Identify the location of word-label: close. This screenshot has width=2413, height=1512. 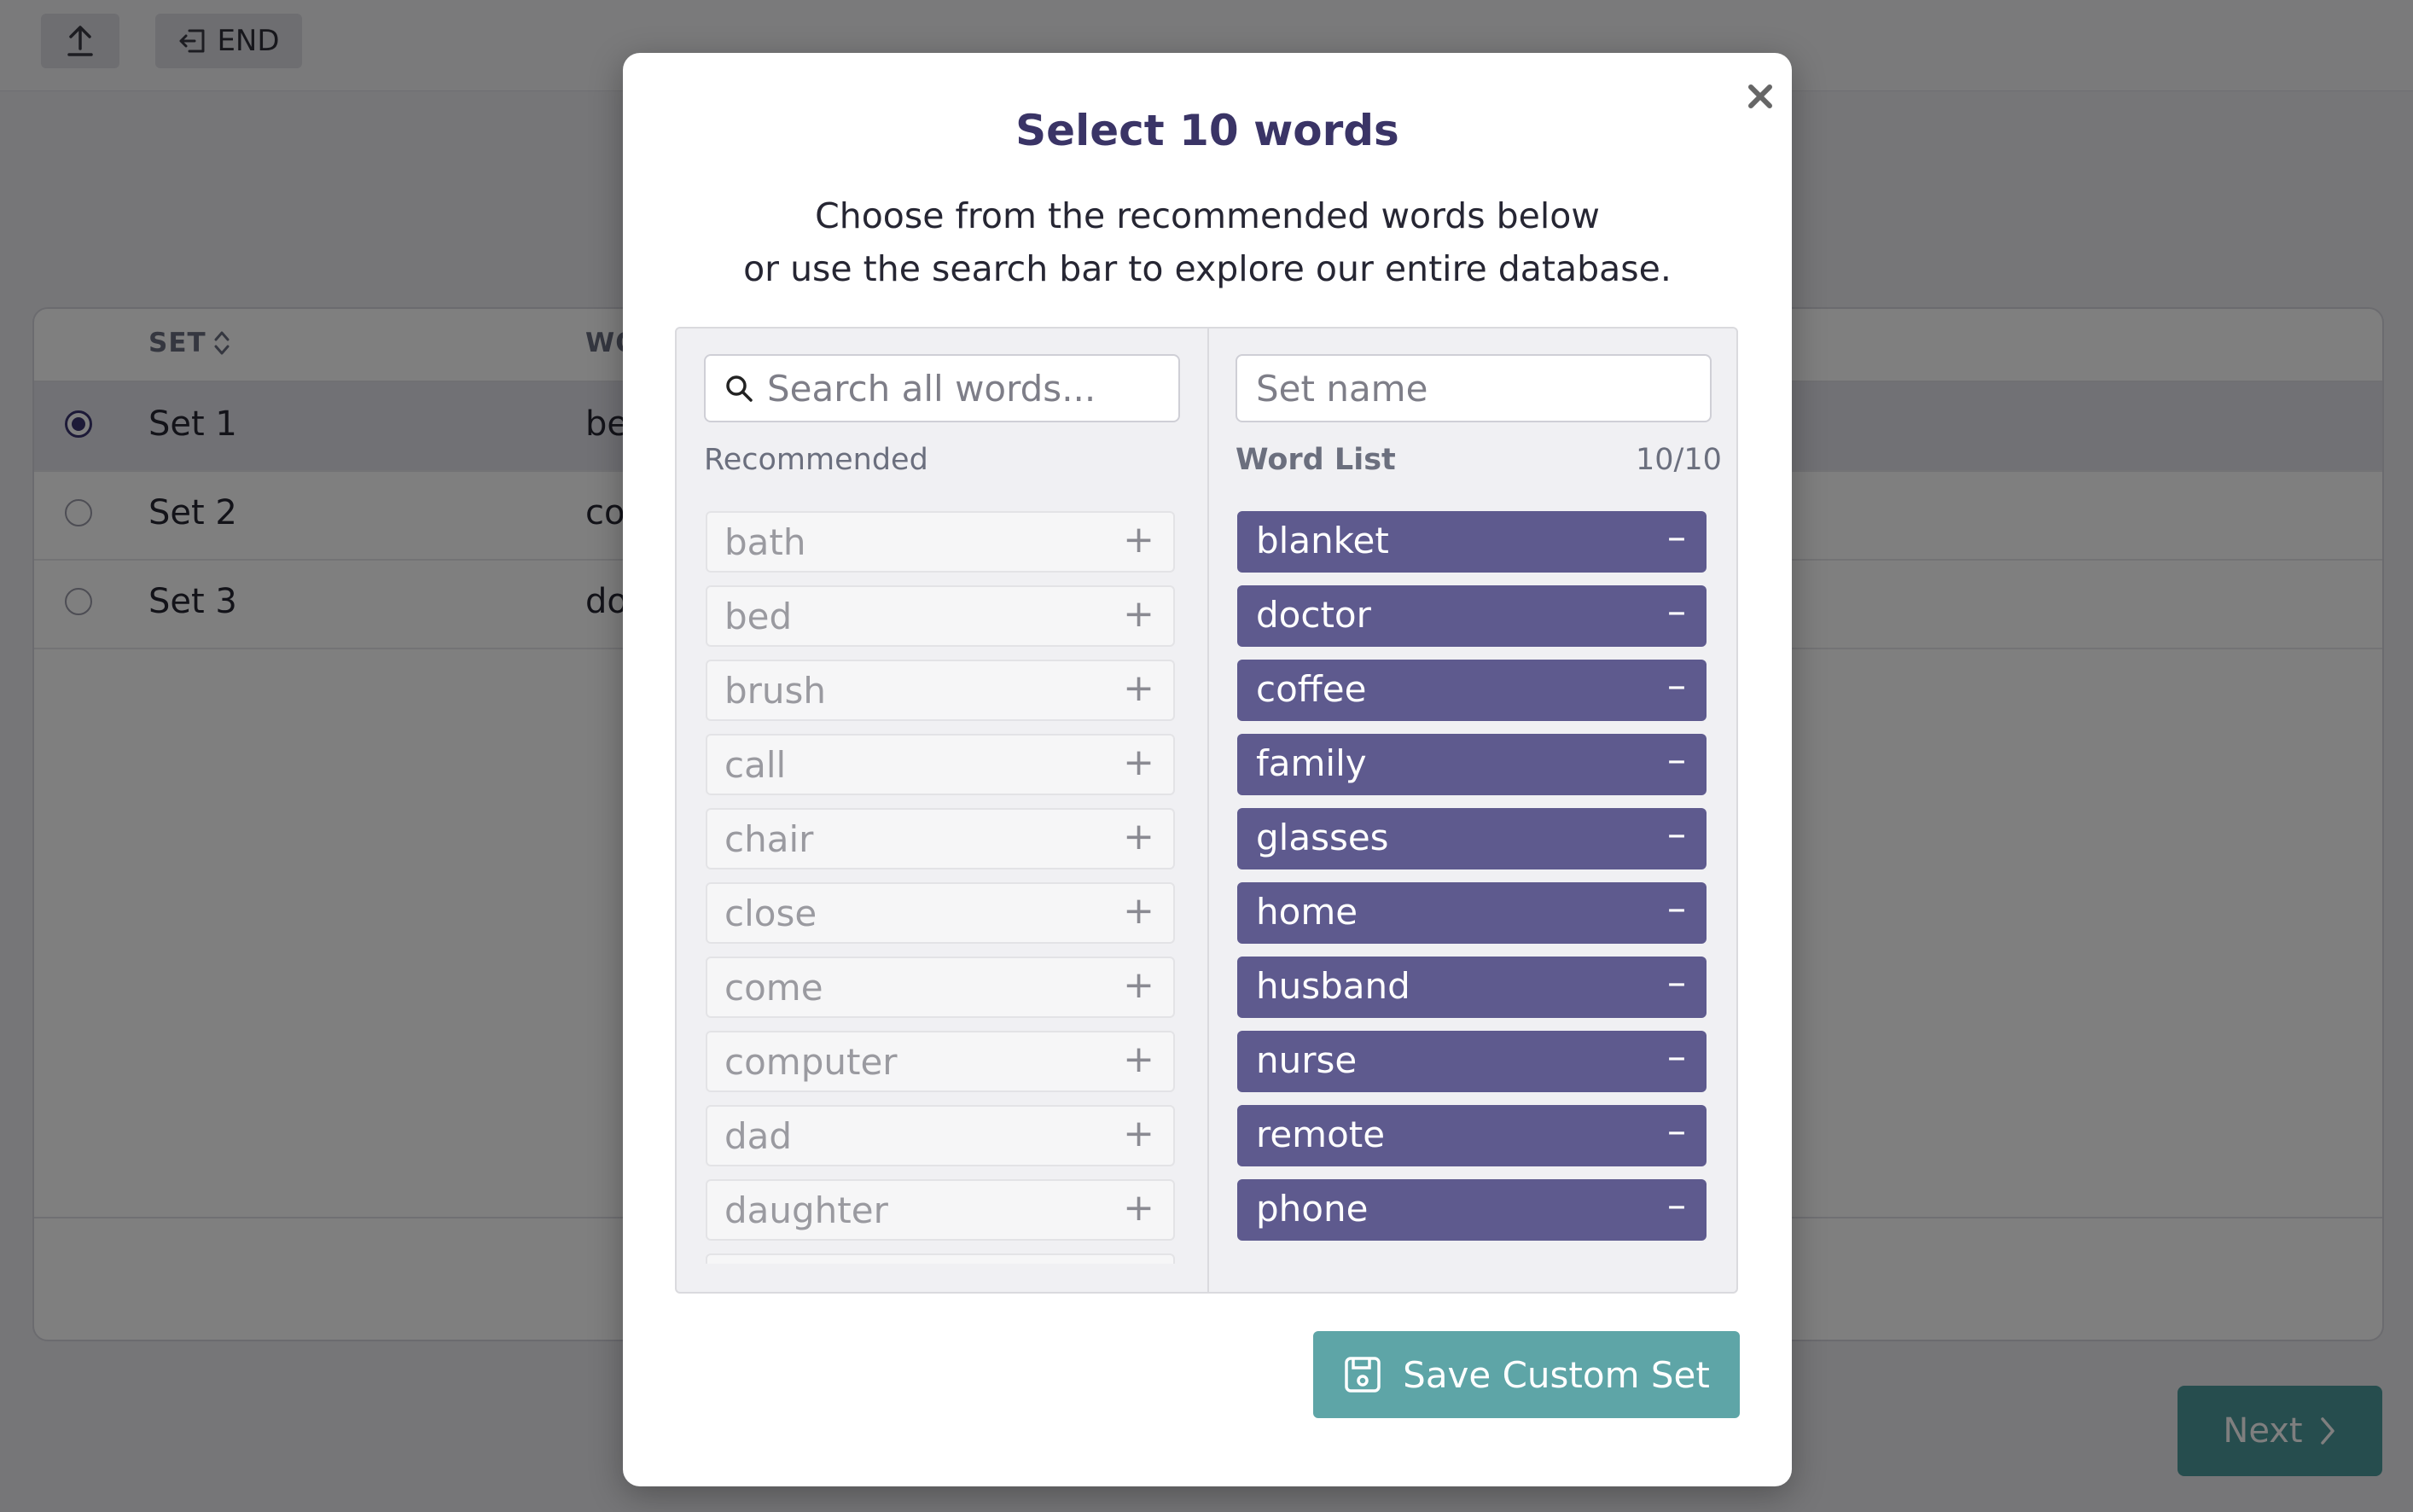
(771, 913).